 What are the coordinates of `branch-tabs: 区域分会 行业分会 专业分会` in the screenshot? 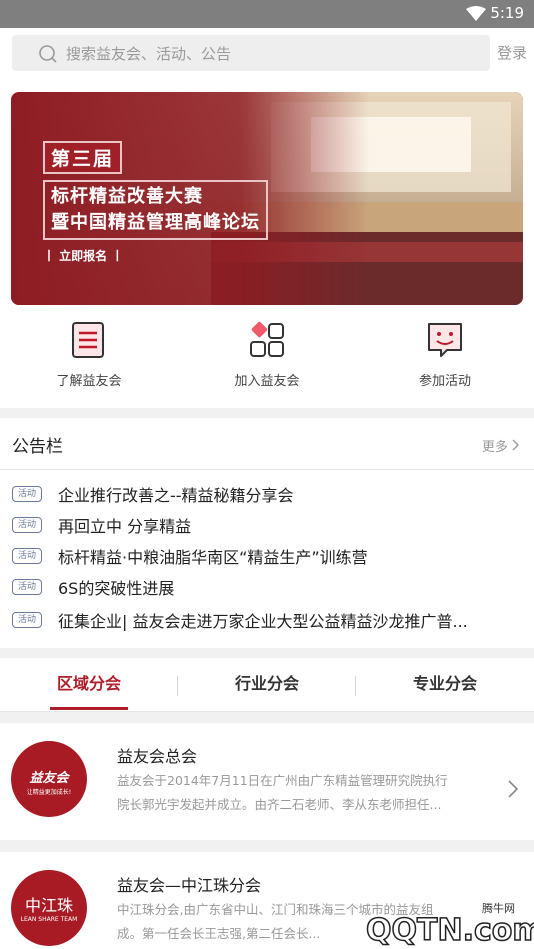 It's located at (267, 685).